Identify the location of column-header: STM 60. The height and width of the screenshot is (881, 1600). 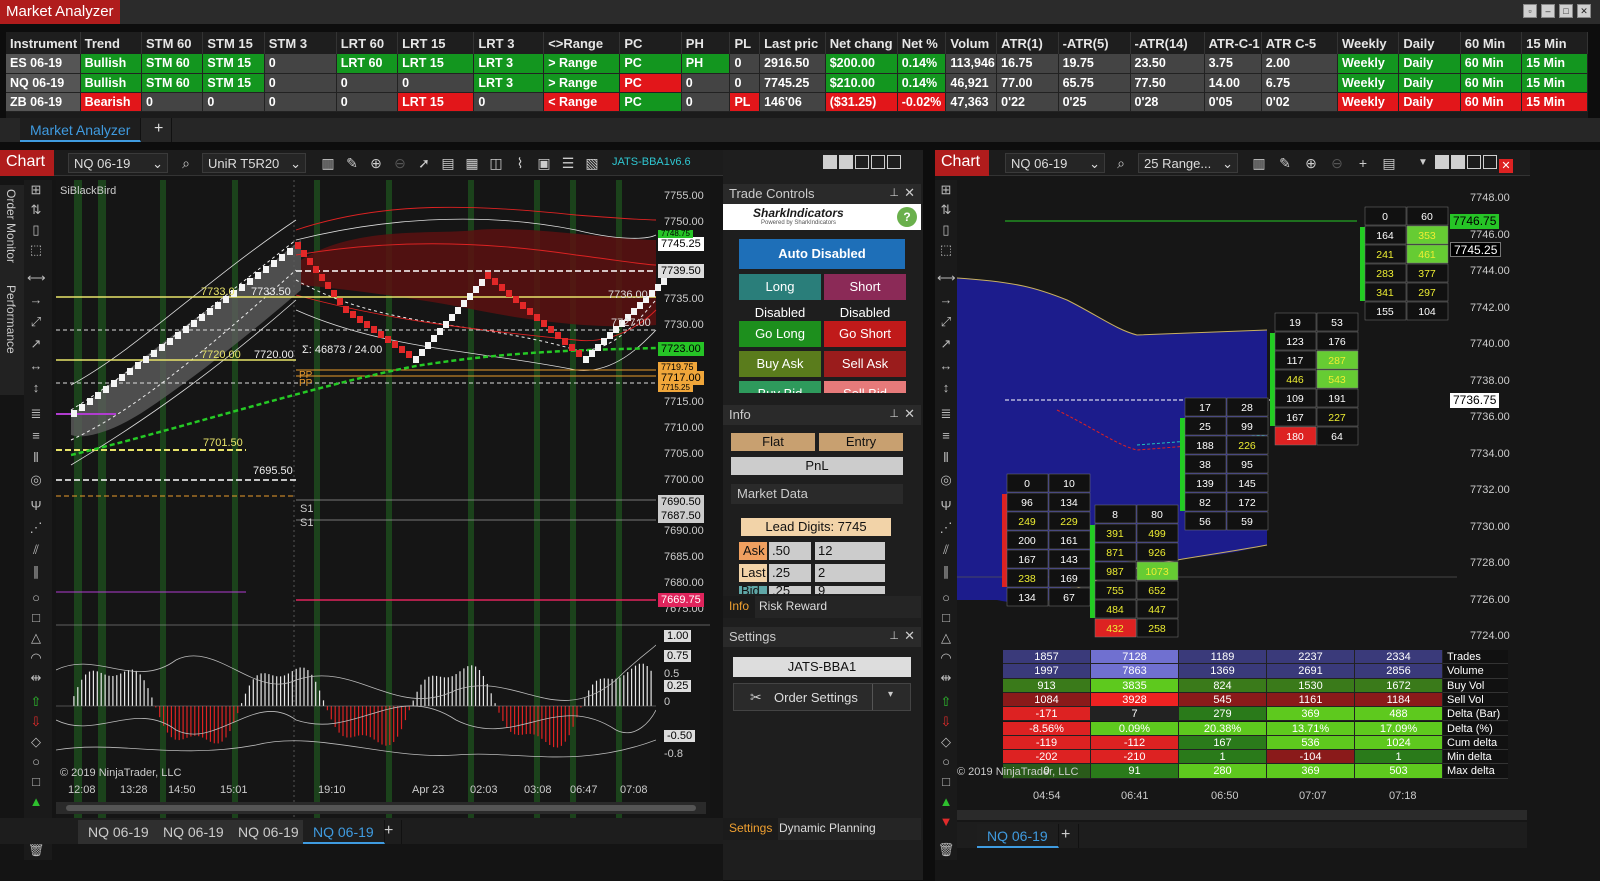
(172, 43).